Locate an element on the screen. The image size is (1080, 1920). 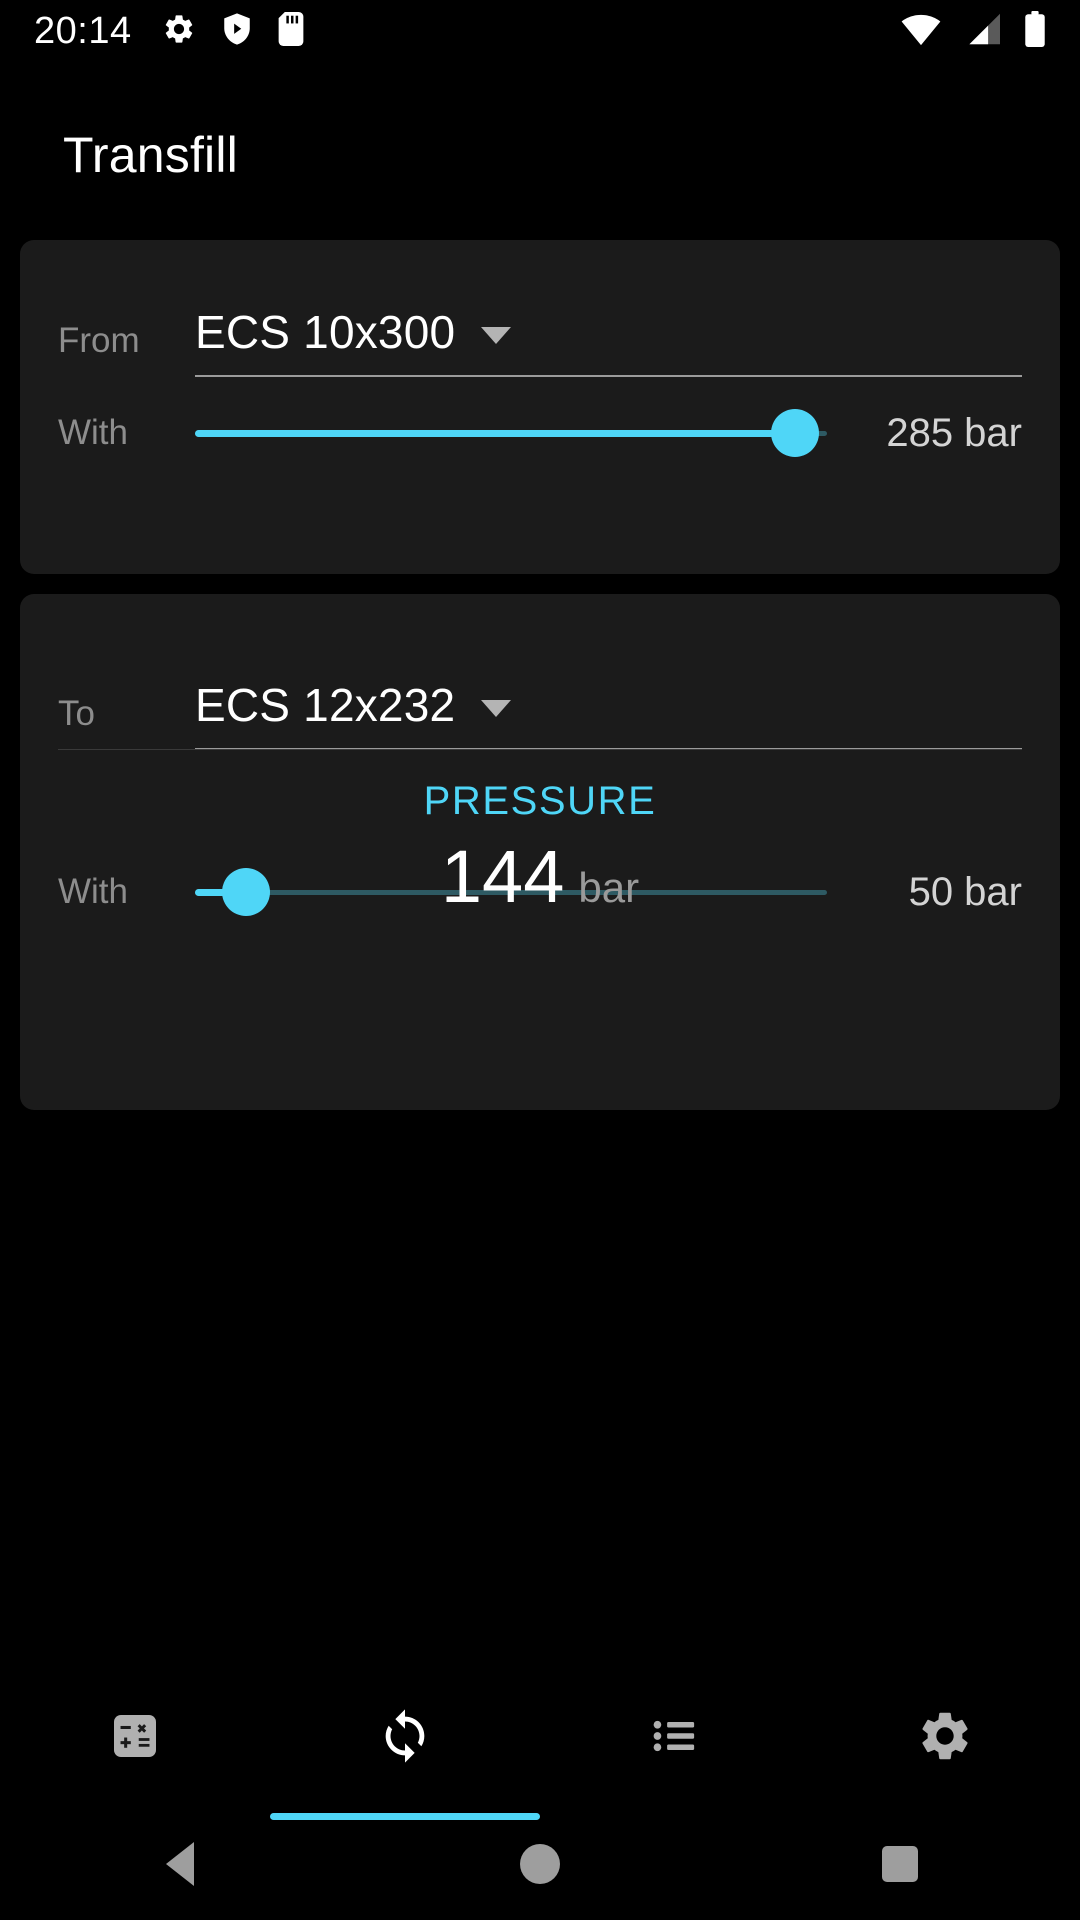
result-value-row: 144 bar is located at coordinates (540, 876).